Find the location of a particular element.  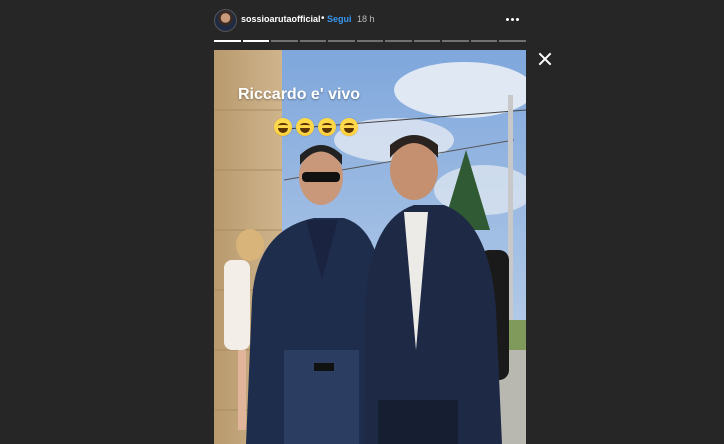

emoji-row is located at coordinates (316, 127).